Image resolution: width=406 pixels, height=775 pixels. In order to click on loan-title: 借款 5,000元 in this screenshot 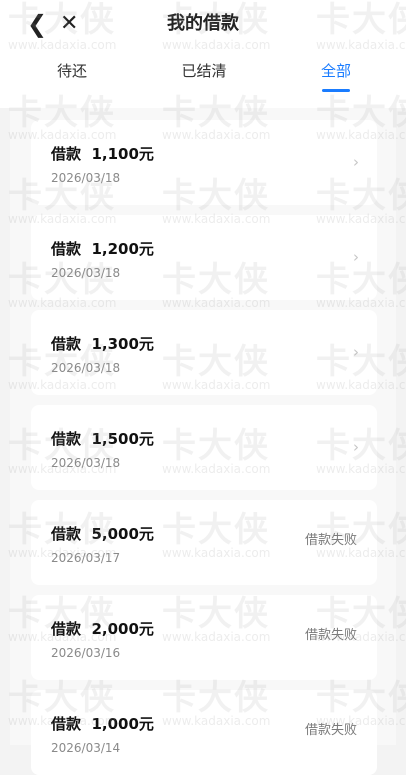, I will do `click(102, 534)`.